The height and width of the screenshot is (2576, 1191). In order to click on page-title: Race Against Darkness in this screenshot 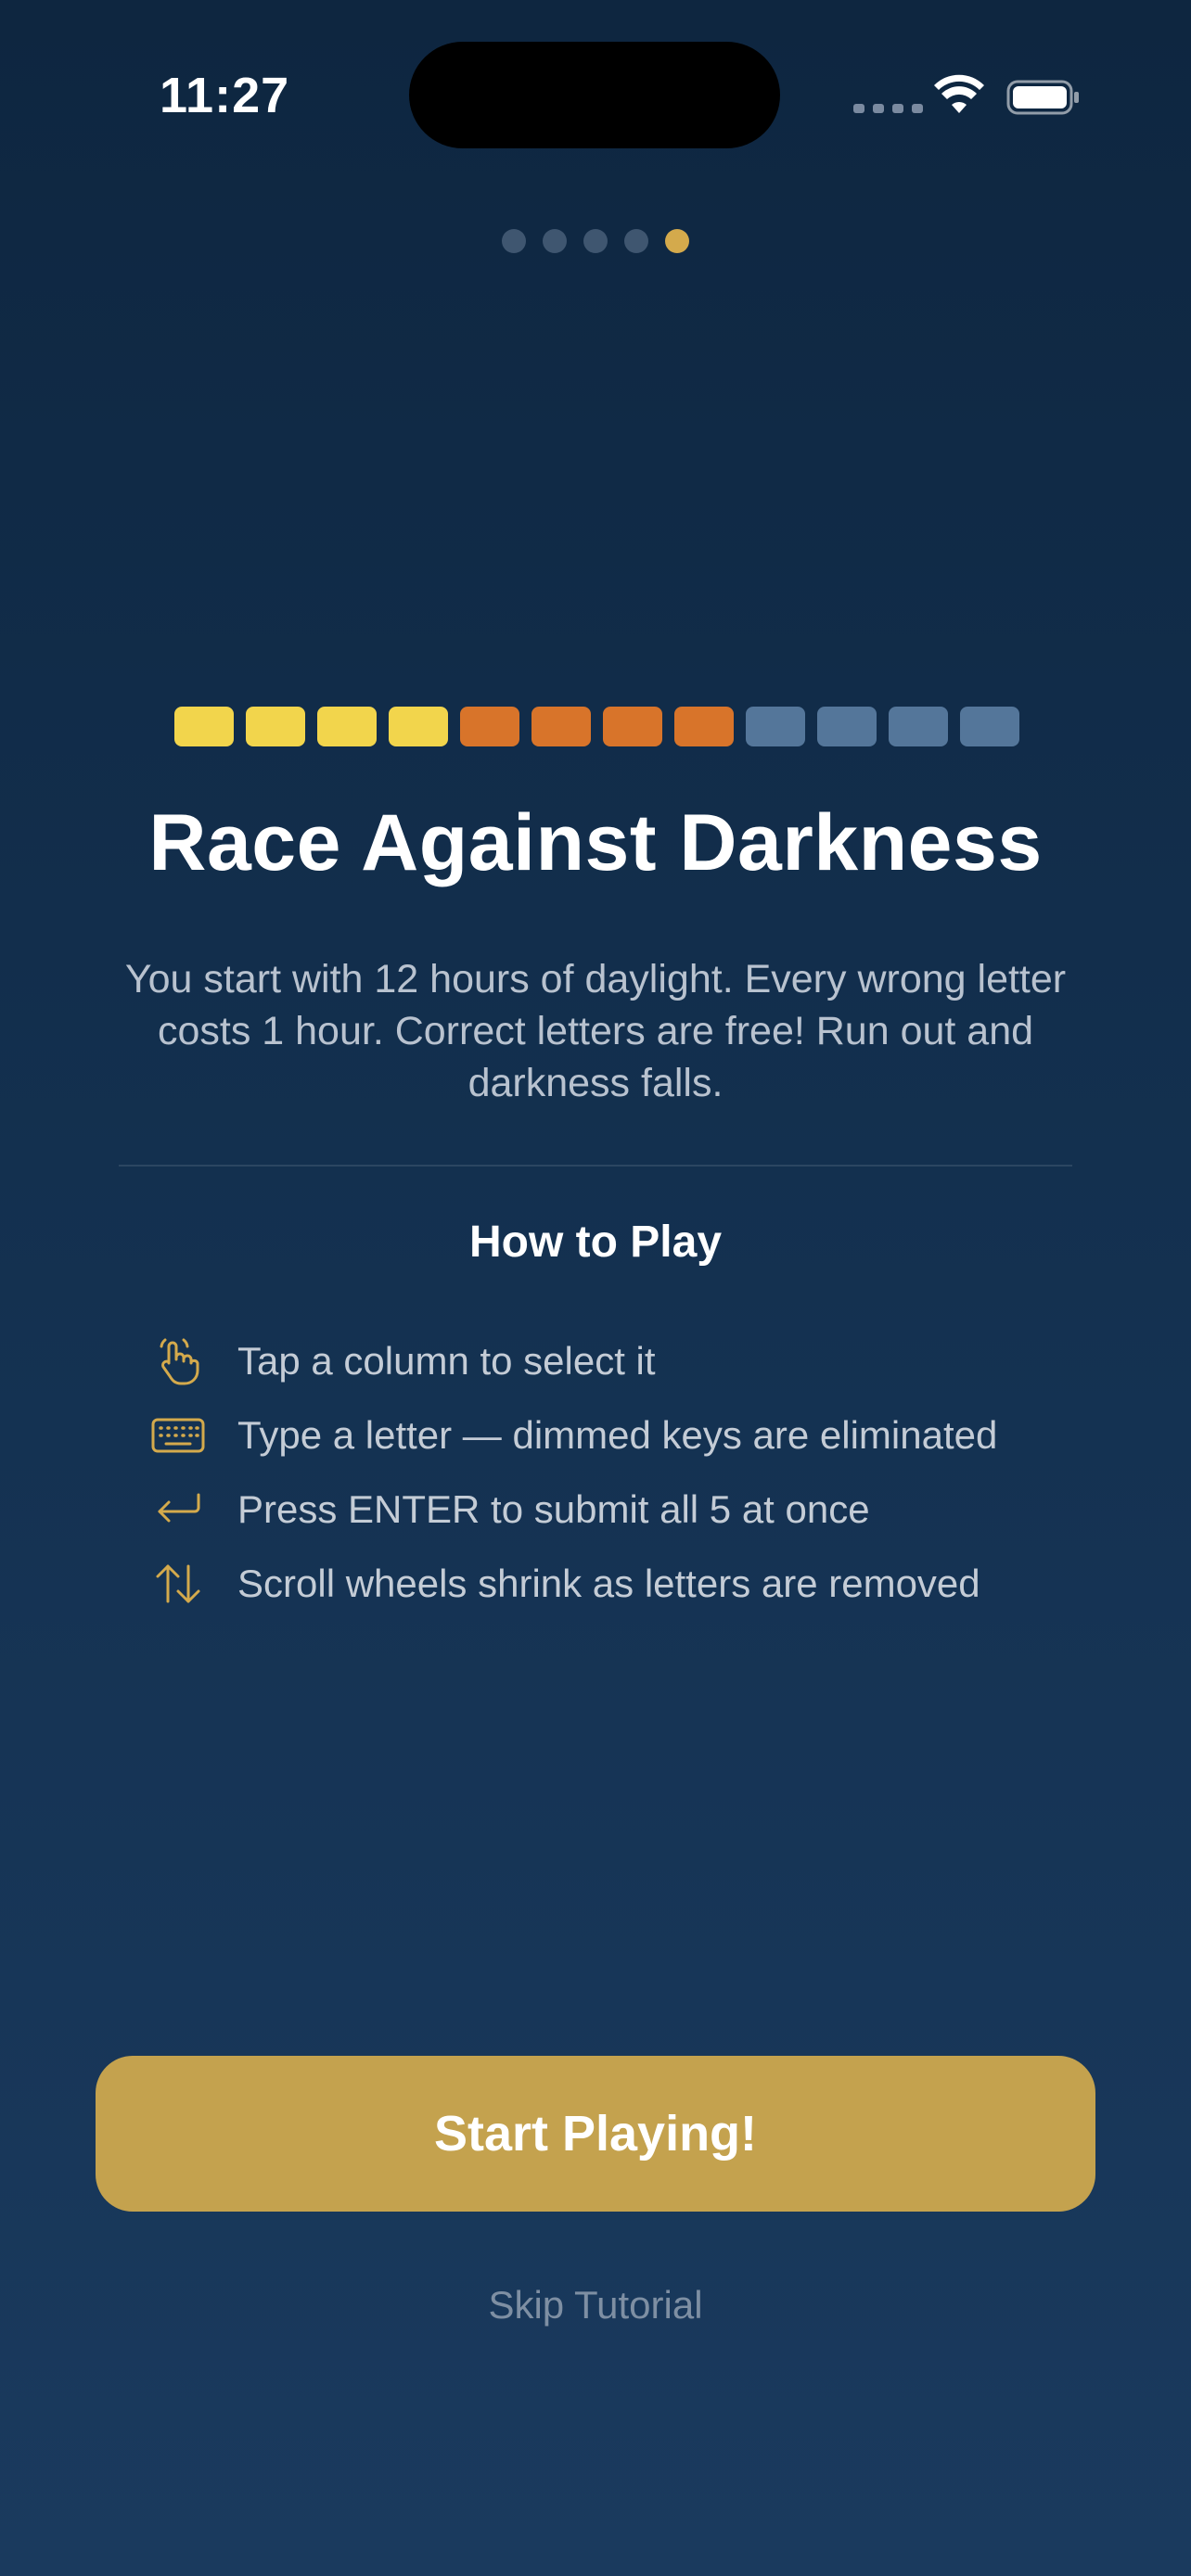, I will do `click(595, 843)`.